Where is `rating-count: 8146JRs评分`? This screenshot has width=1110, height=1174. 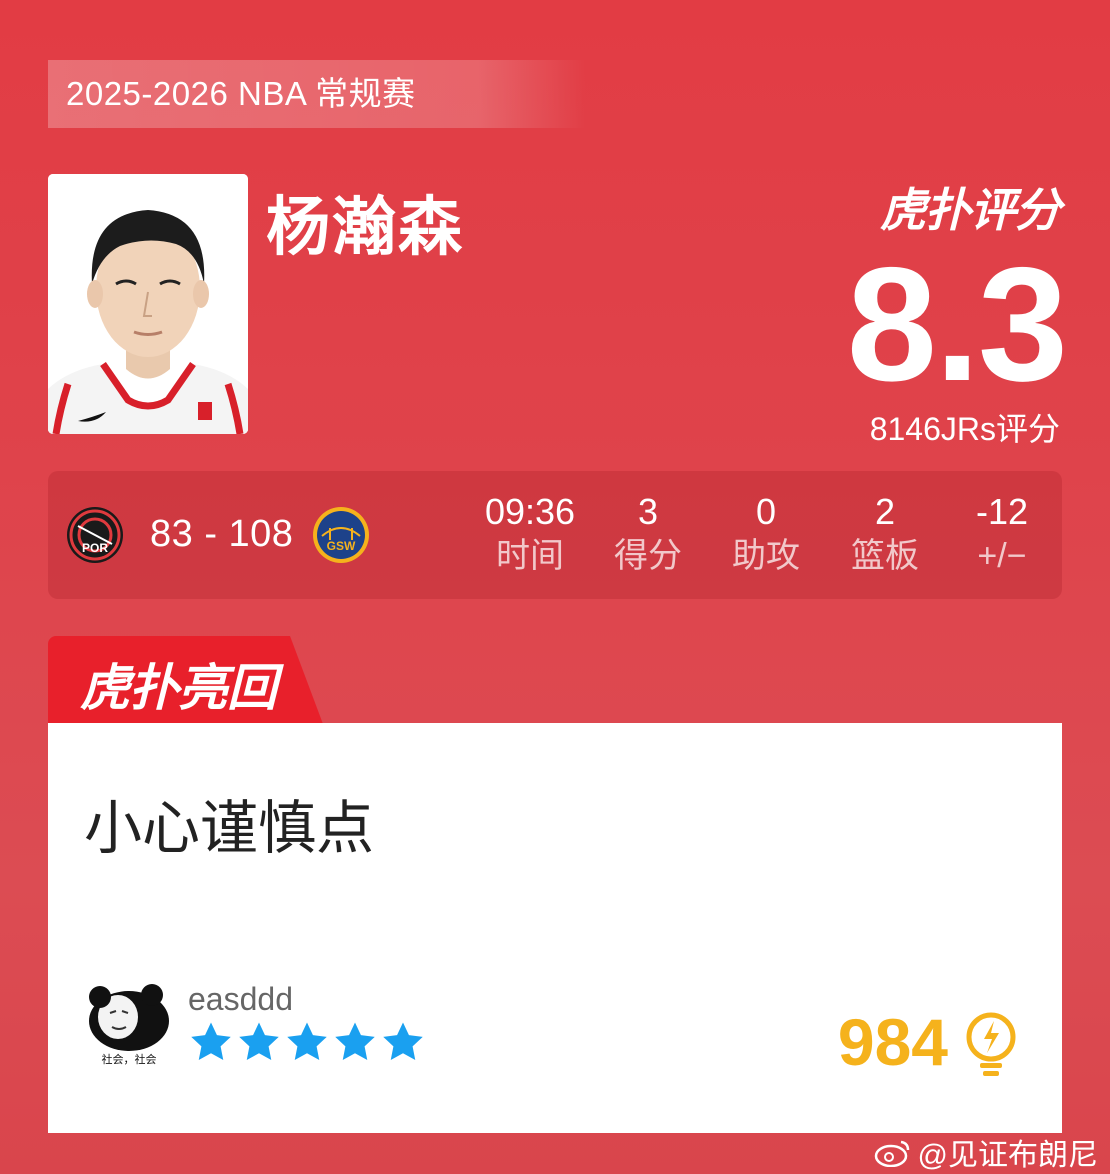 rating-count: 8146JRs评分 is located at coordinates (964, 429).